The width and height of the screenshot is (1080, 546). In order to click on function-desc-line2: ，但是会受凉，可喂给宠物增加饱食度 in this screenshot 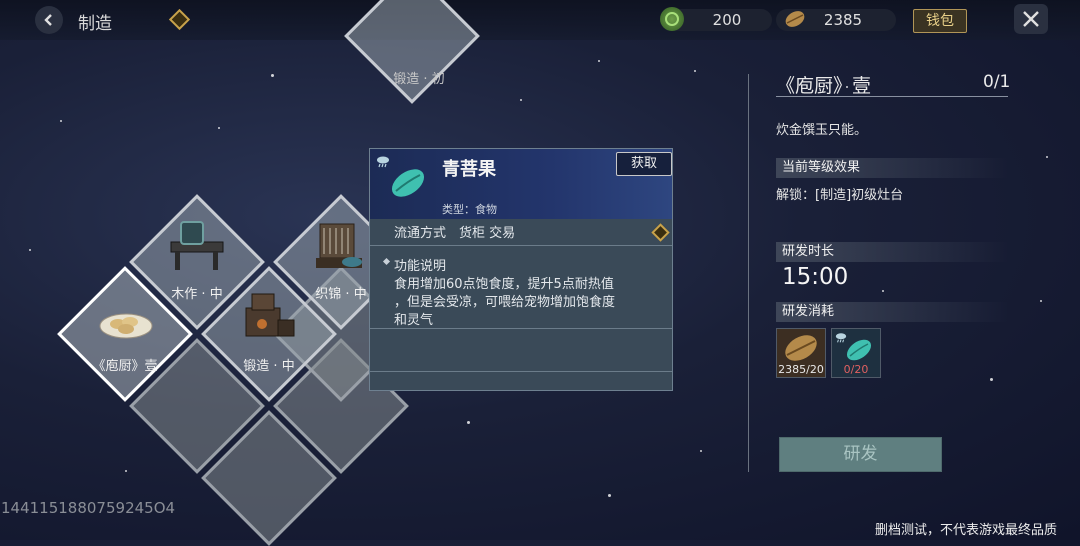, I will do `click(505, 302)`.